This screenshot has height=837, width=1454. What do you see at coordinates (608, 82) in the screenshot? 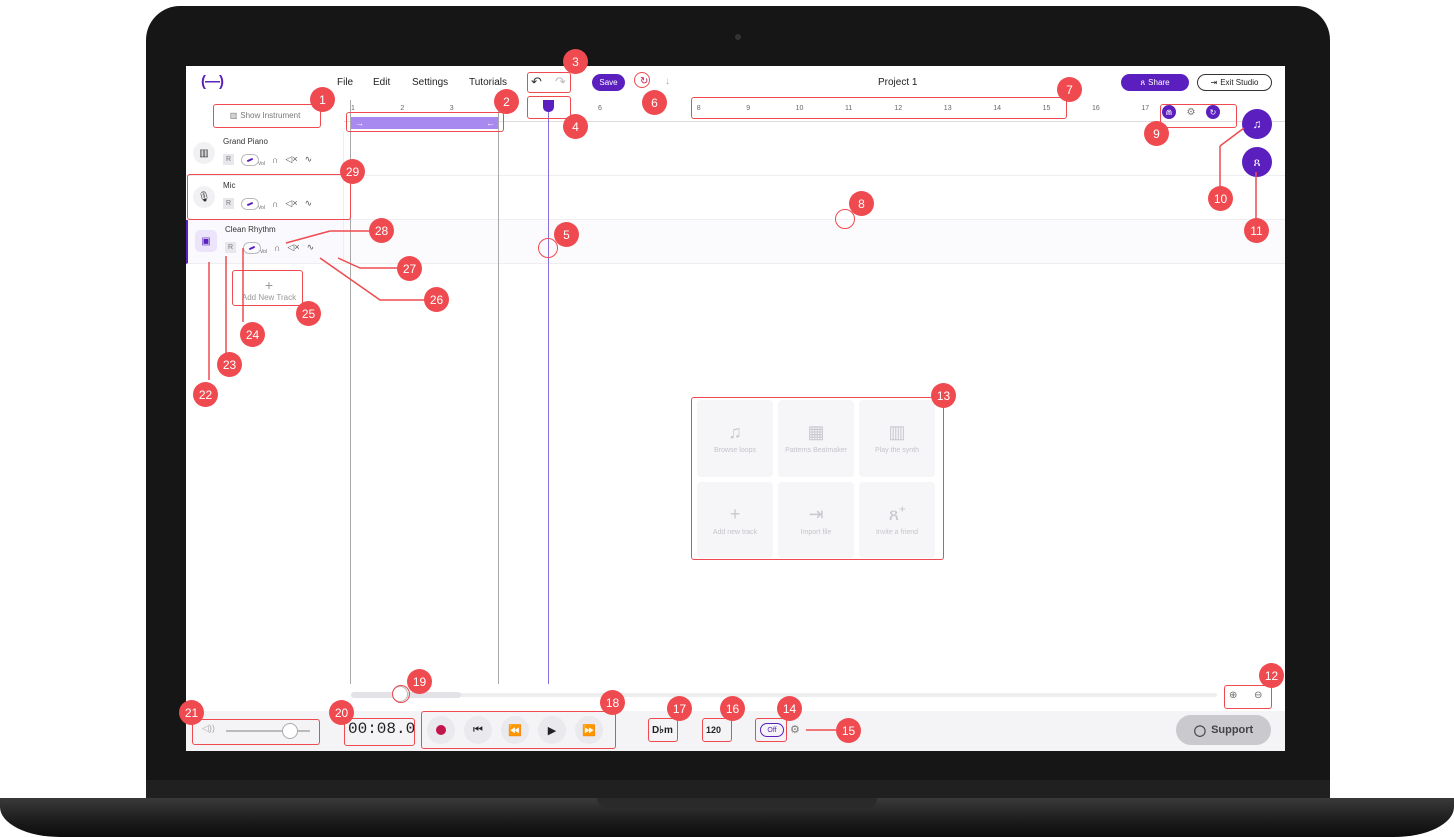
I see `save-button: Save` at bounding box center [608, 82].